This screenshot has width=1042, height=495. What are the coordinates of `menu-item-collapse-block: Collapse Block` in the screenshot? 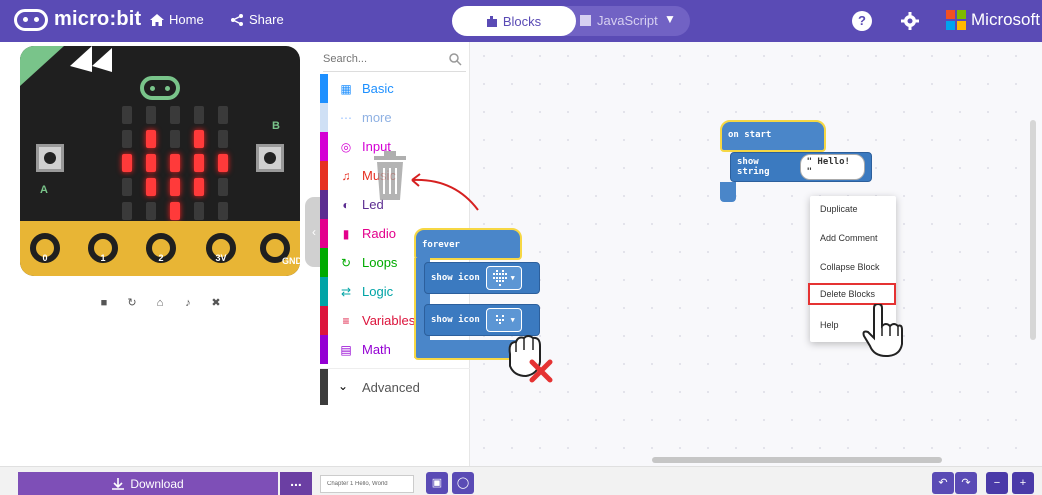 It's located at (853, 267).